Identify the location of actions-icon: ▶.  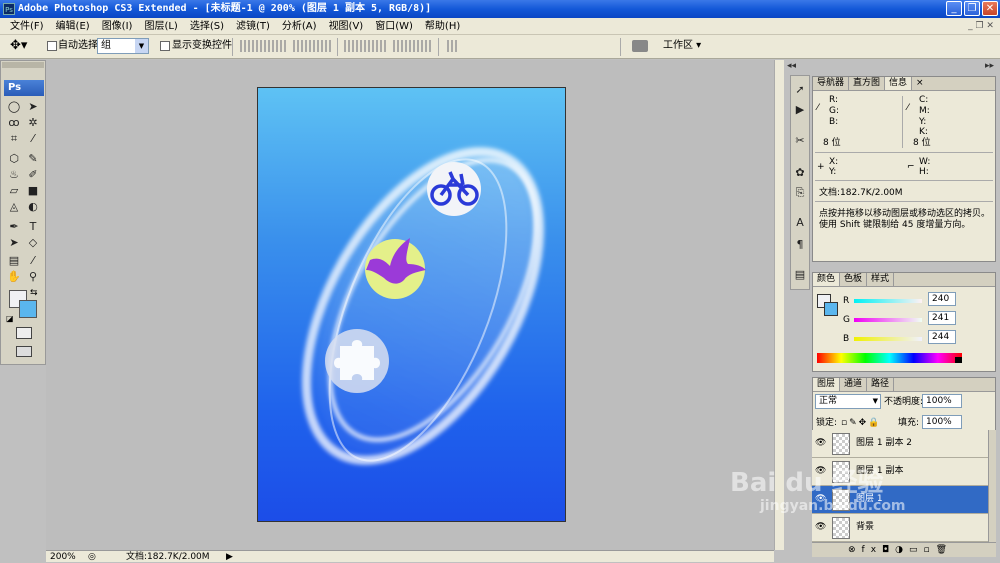
(800, 110).